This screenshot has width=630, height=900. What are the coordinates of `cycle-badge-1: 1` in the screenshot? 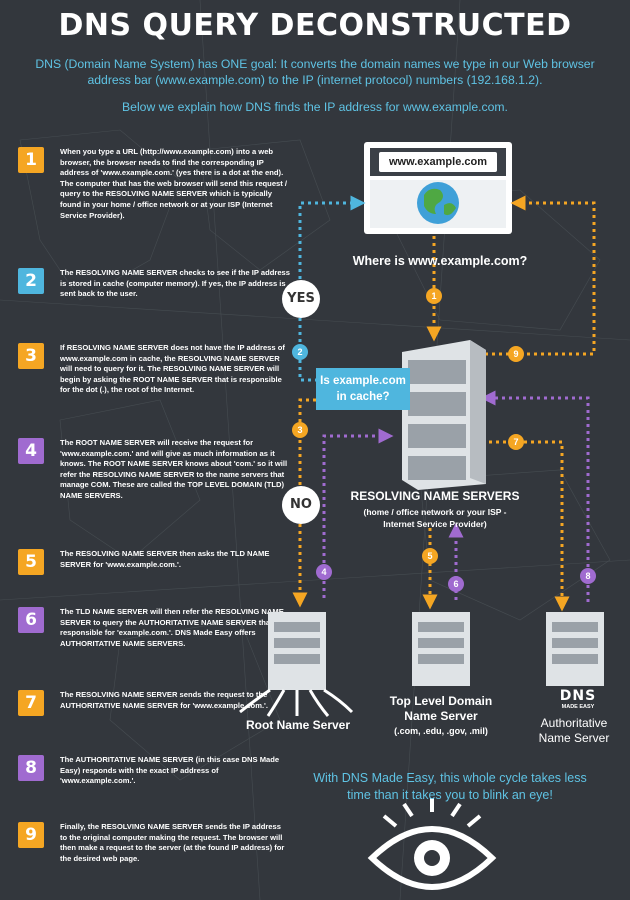 It's located at (434, 296).